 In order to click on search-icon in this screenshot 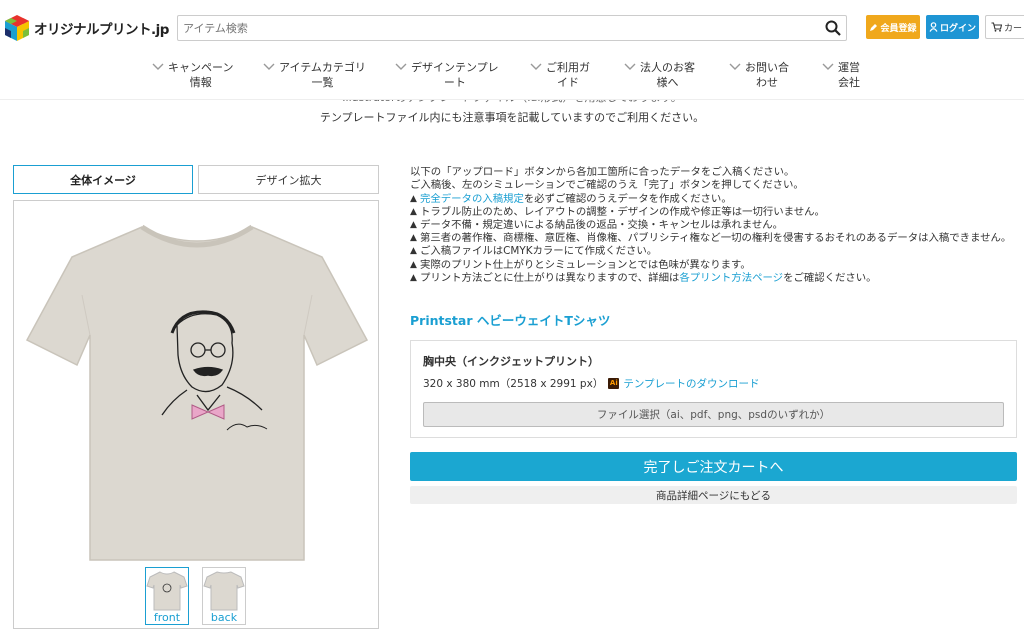, I will do `click(833, 28)`.